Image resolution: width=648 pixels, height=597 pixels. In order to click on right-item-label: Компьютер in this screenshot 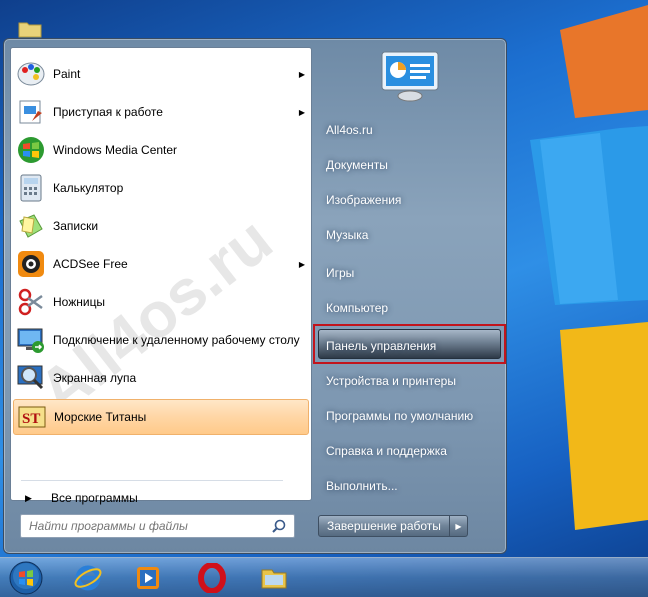, I will do `click(357, 308)`.